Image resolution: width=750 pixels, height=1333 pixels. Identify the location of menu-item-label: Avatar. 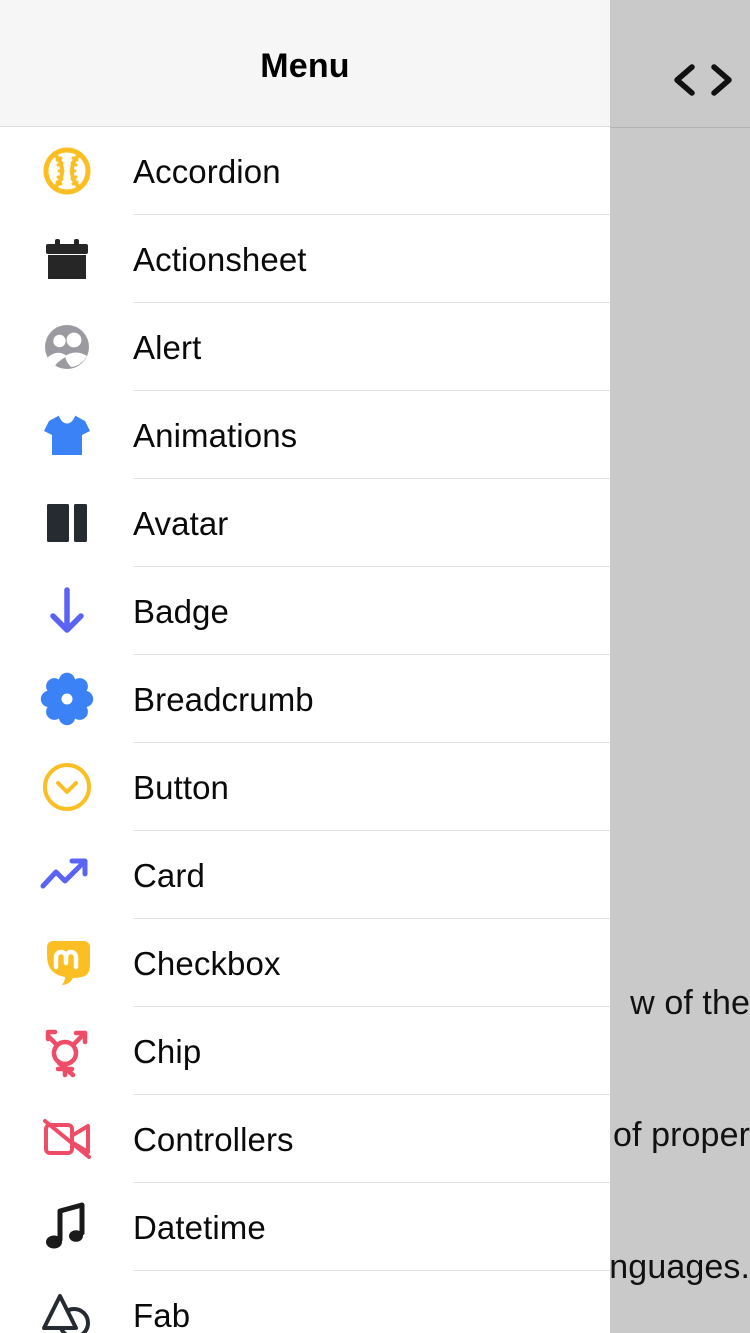
(181, 523).